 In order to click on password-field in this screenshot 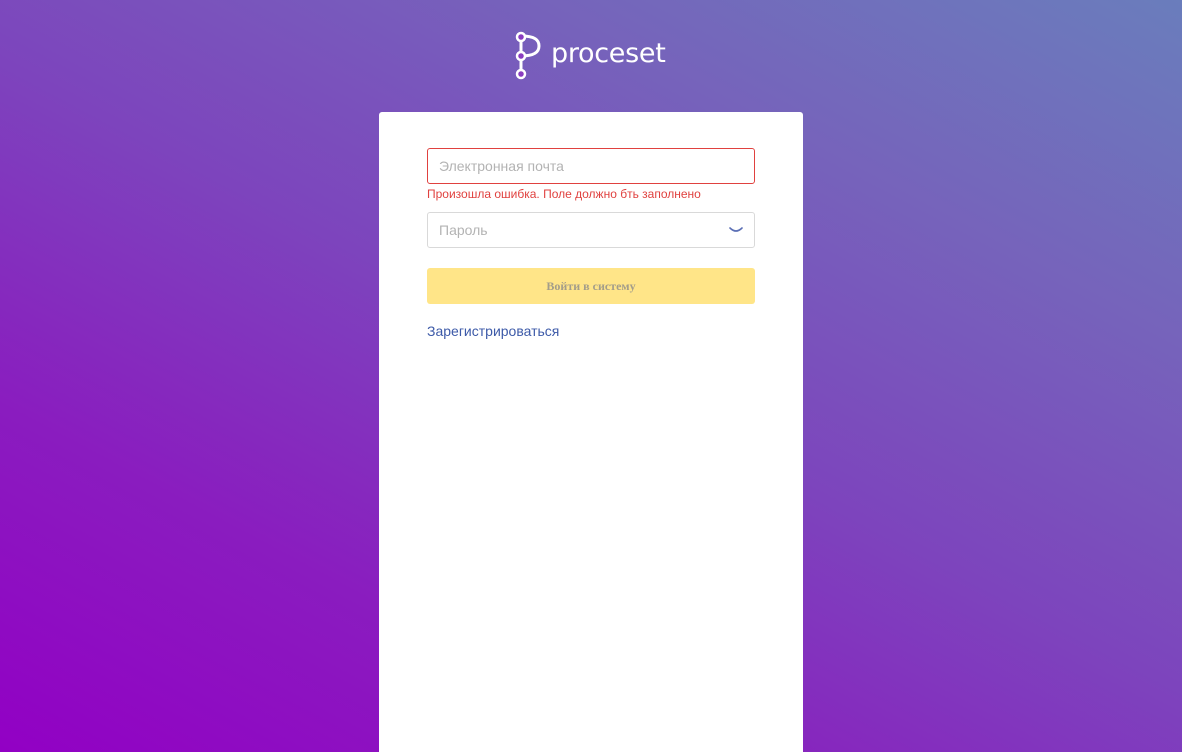, I will do `click(591, 230)`.